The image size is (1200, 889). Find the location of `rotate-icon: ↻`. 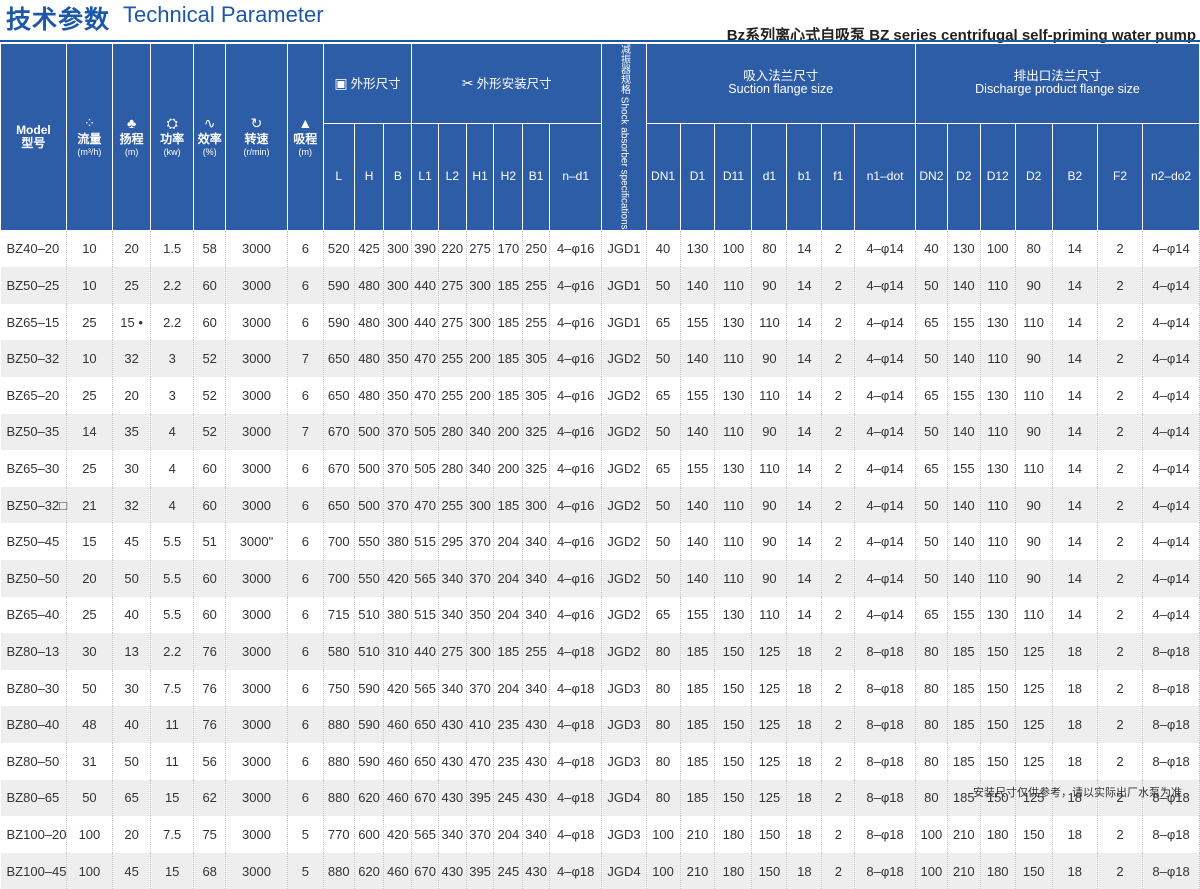

rotate-icon: ↻ is located at coordinates (256, 122).